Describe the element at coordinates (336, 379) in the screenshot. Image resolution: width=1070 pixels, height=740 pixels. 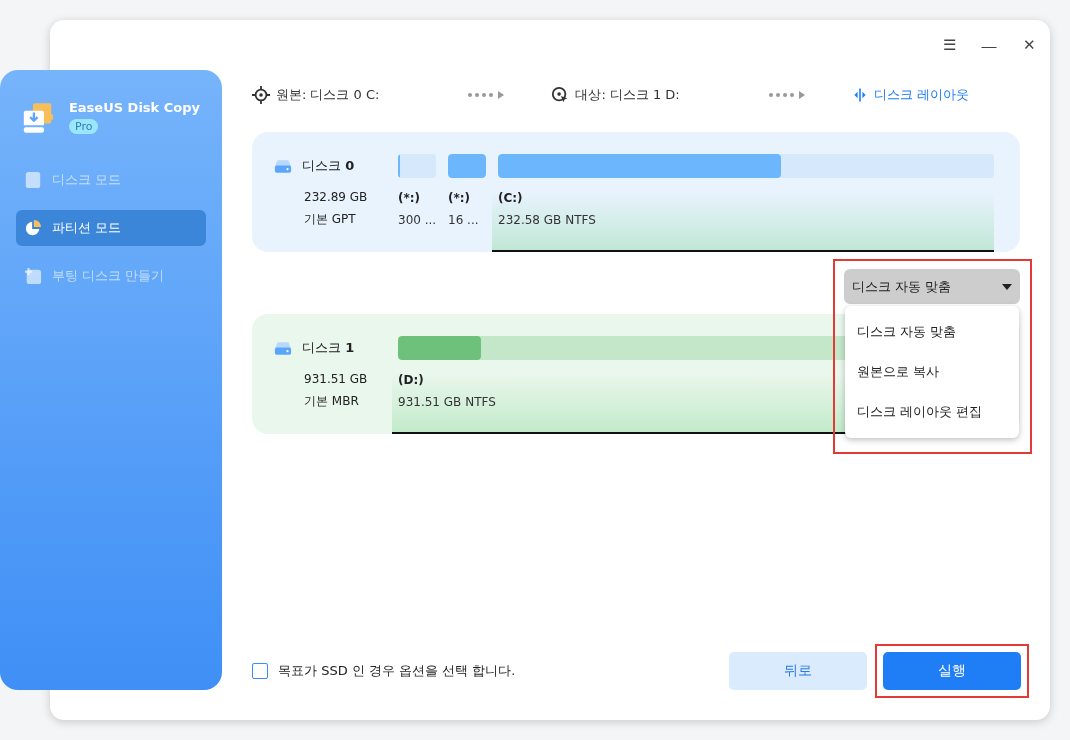
I see `disk-size: 931.51 GB` at that location.